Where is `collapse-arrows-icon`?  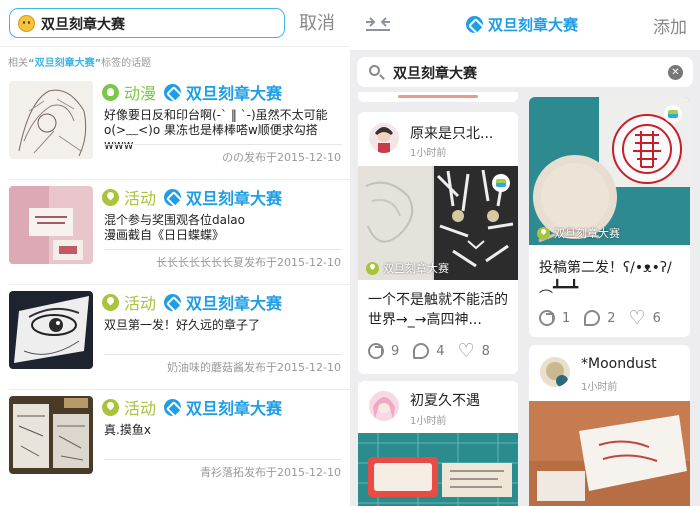 collapse-arrows-icon is located at coordinates (378, 25).